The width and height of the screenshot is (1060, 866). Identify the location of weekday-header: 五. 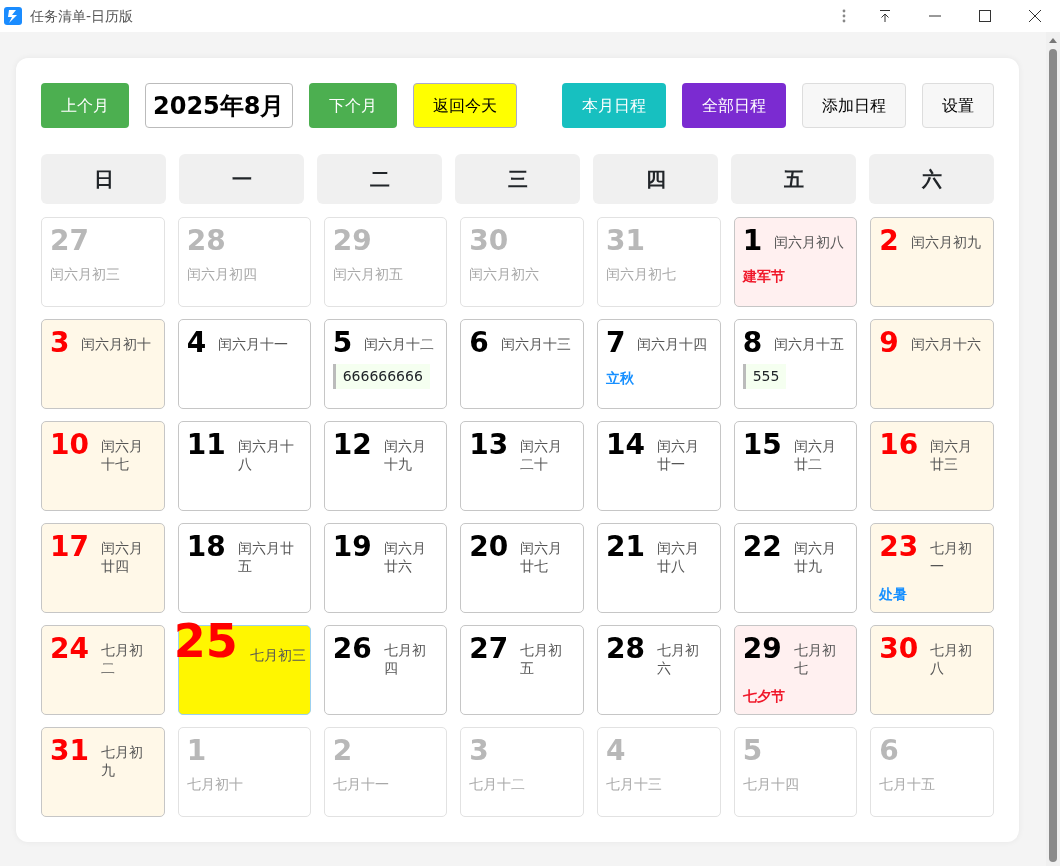
(793, 179).